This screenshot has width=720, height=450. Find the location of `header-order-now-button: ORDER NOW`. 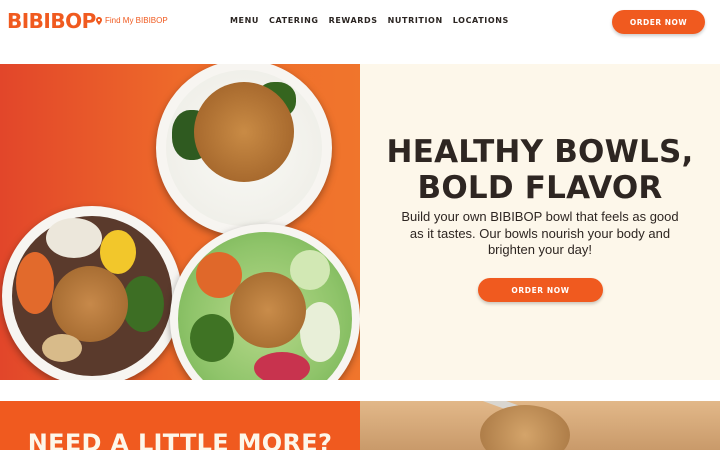

header-order-now-button: ORDER NOW is located at coordinates (658, 22).